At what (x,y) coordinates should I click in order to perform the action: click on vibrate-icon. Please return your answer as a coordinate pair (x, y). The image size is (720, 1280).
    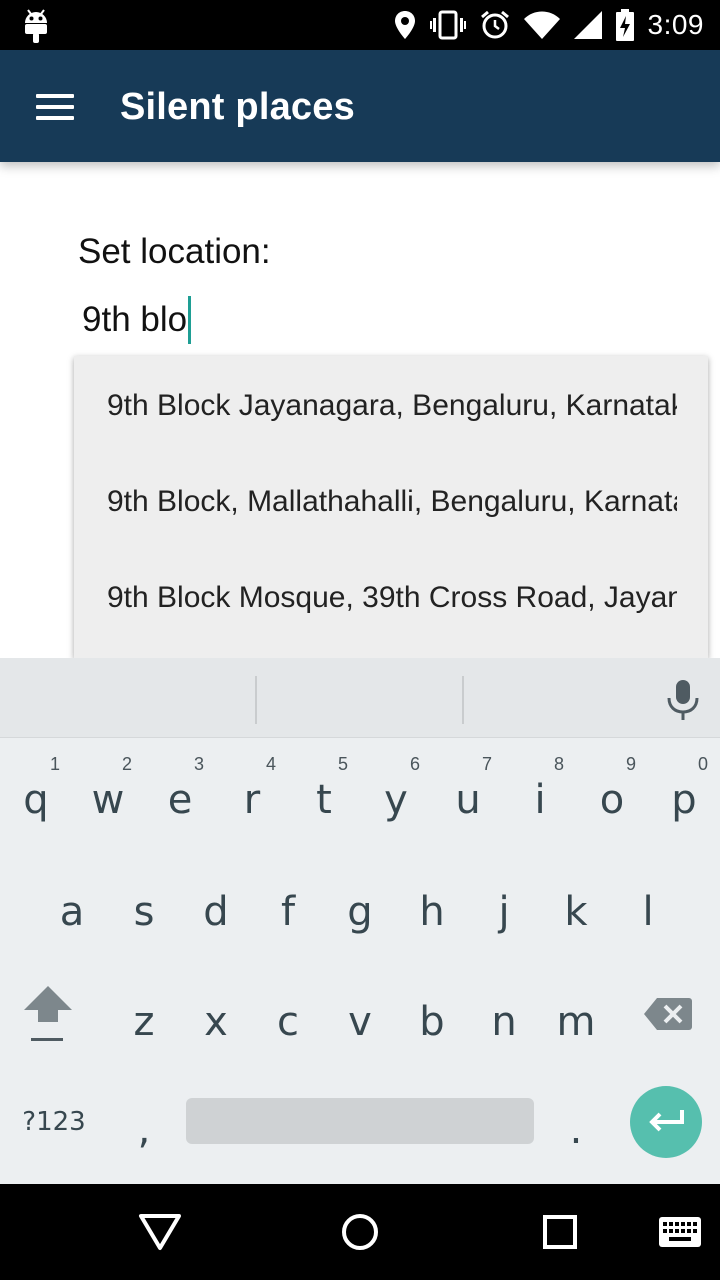
    Looking at the image, I should click on (447, 25).